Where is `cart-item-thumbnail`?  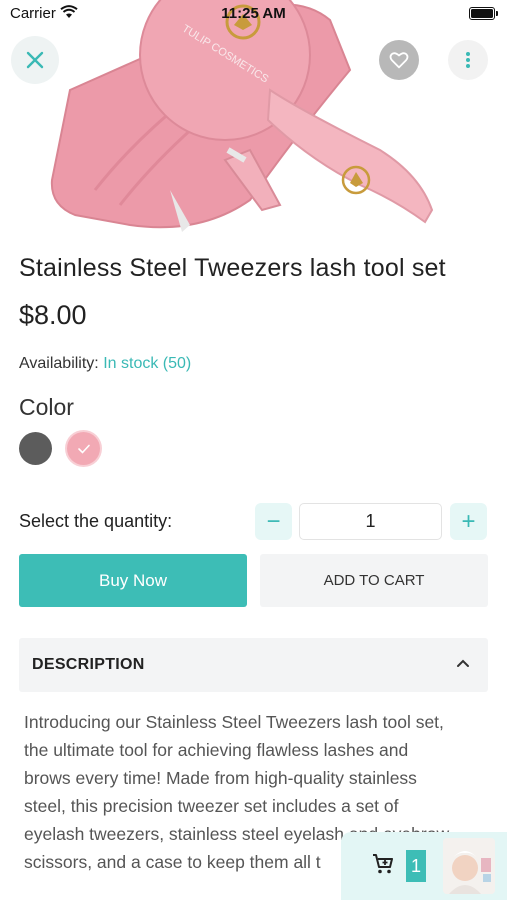 cart-item-thumbnail is located at coordinates (469, 866).